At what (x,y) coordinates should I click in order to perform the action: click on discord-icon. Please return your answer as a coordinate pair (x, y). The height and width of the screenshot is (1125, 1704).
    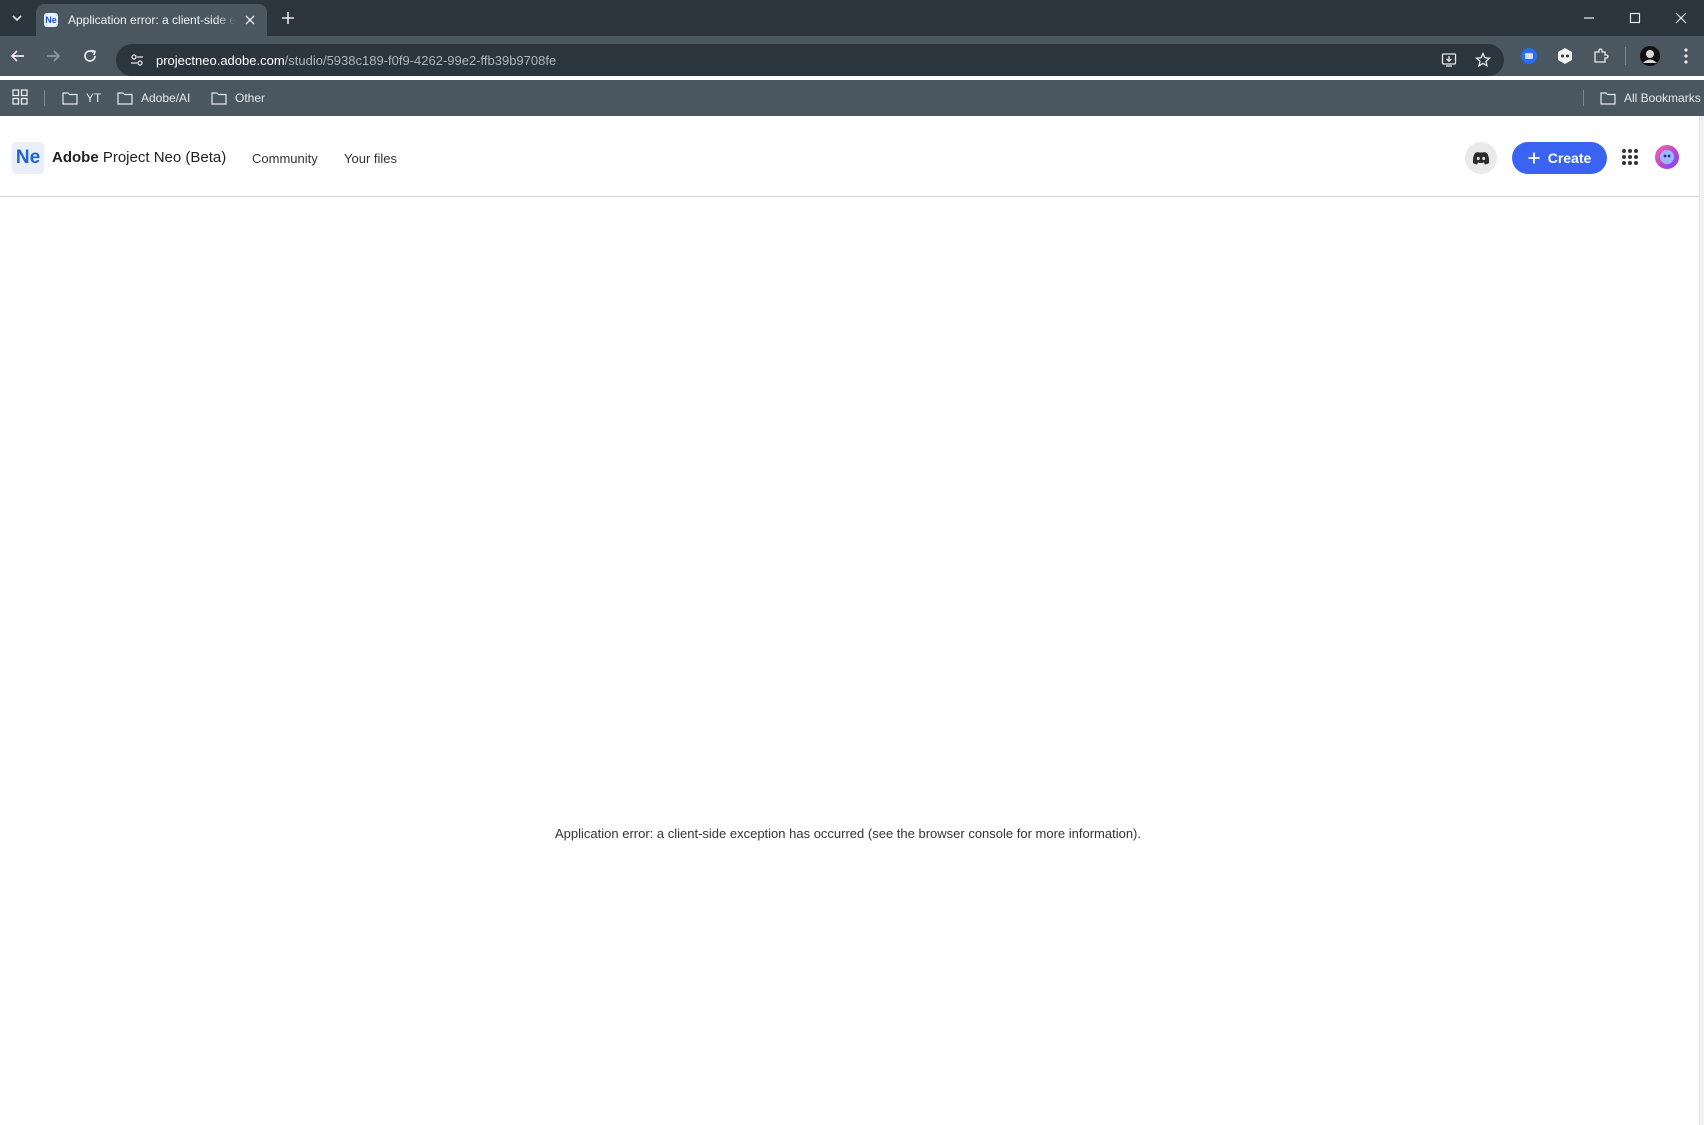
    Looking at the image, I should click on (1481, 158).